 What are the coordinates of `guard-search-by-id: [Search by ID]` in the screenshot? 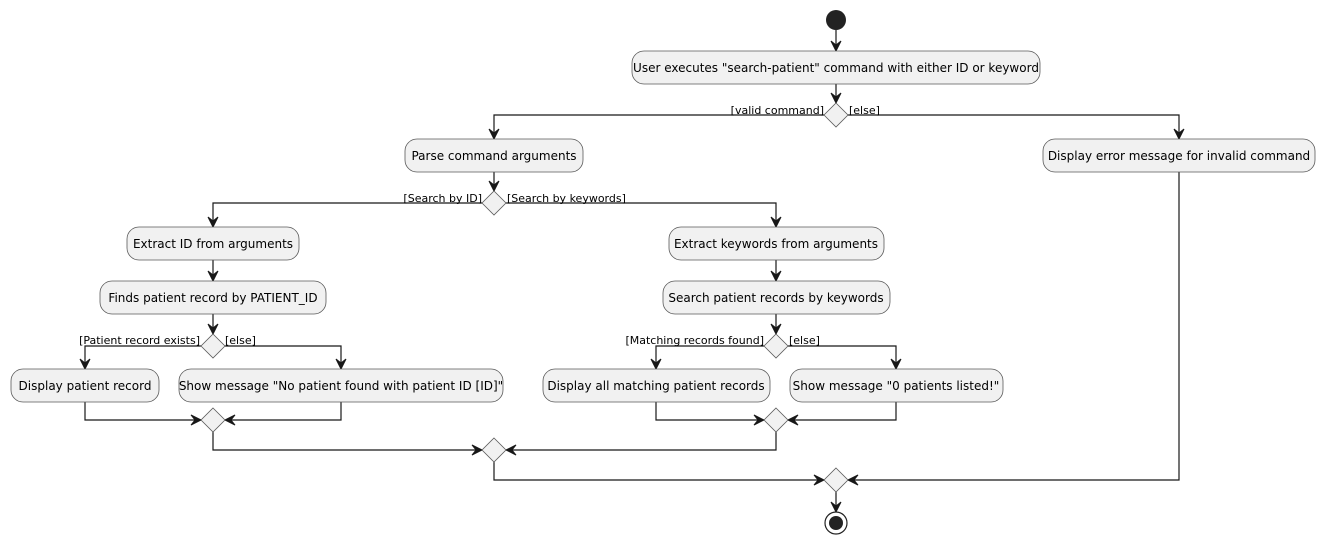 It's located at (442, 198).